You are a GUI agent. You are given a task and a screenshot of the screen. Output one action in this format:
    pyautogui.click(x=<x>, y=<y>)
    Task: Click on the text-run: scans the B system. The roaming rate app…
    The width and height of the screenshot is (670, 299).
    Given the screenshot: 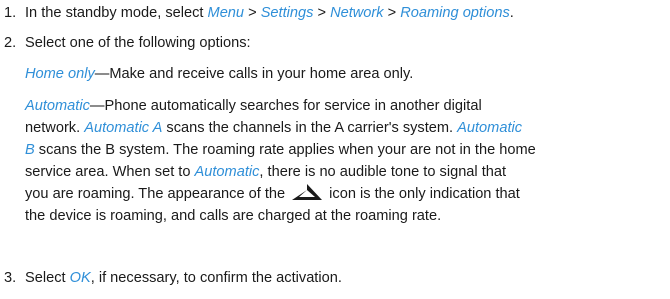 What is the action you would take?
    pyautogui.click(x=285, y=150)
    